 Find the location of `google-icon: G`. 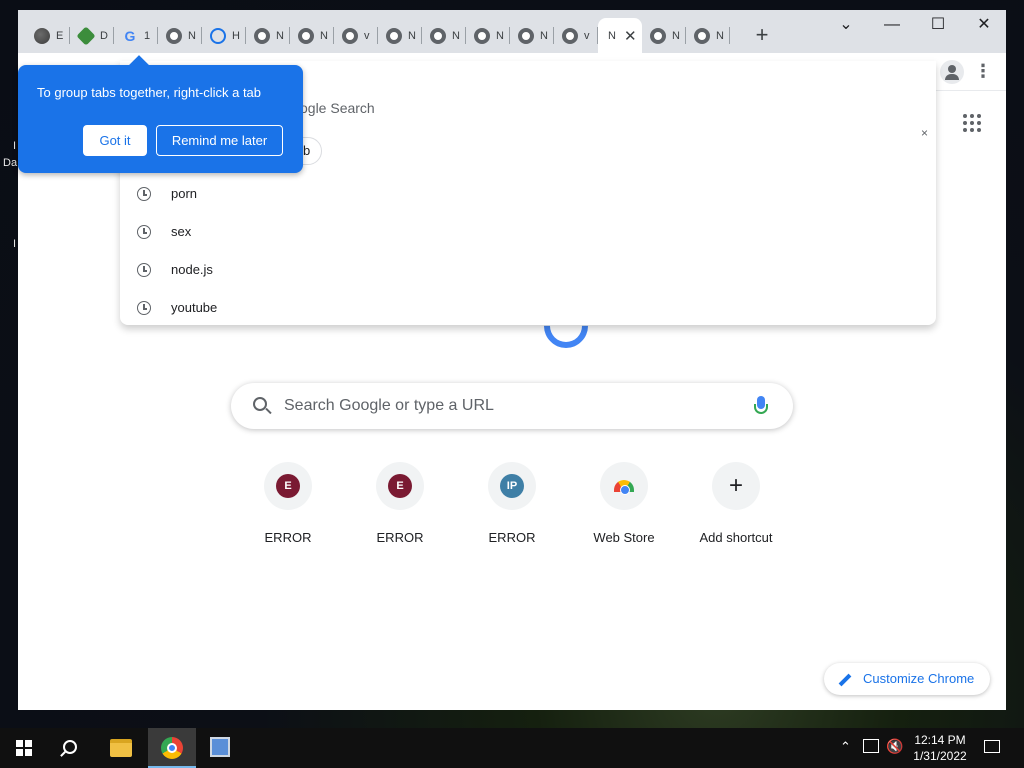

google-icon: G is located at coordinates (130, 35).